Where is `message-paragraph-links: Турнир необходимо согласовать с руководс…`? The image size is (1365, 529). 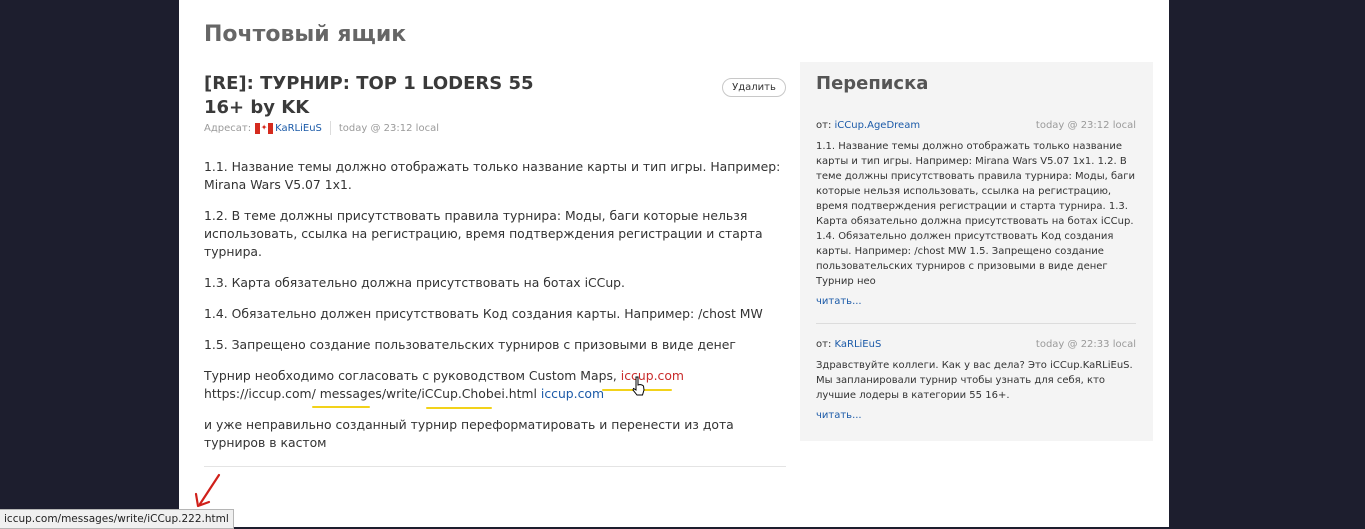
message-paragraph-links: Турнир необходимо согласовать с руководс… is located at coordinates (495, 385).